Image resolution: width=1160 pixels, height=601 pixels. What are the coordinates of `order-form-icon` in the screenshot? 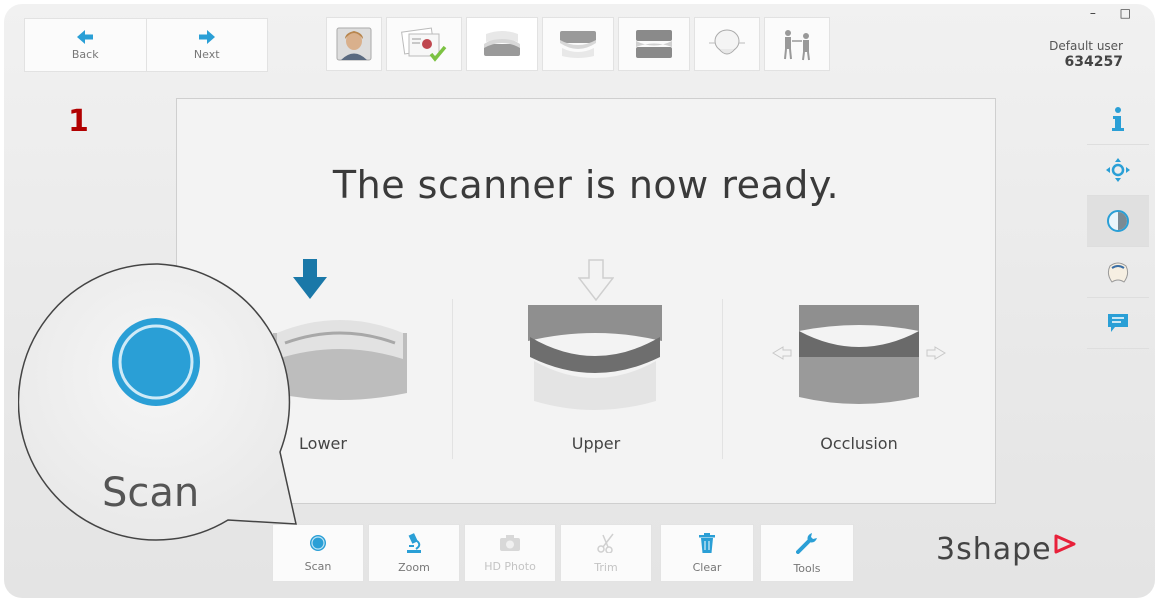 It's located at (424, 44).